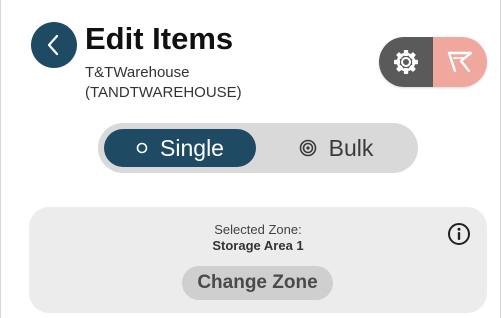  I want to click on warehouse-code: (TANDTWAREHOUSE), so click(163, 92).